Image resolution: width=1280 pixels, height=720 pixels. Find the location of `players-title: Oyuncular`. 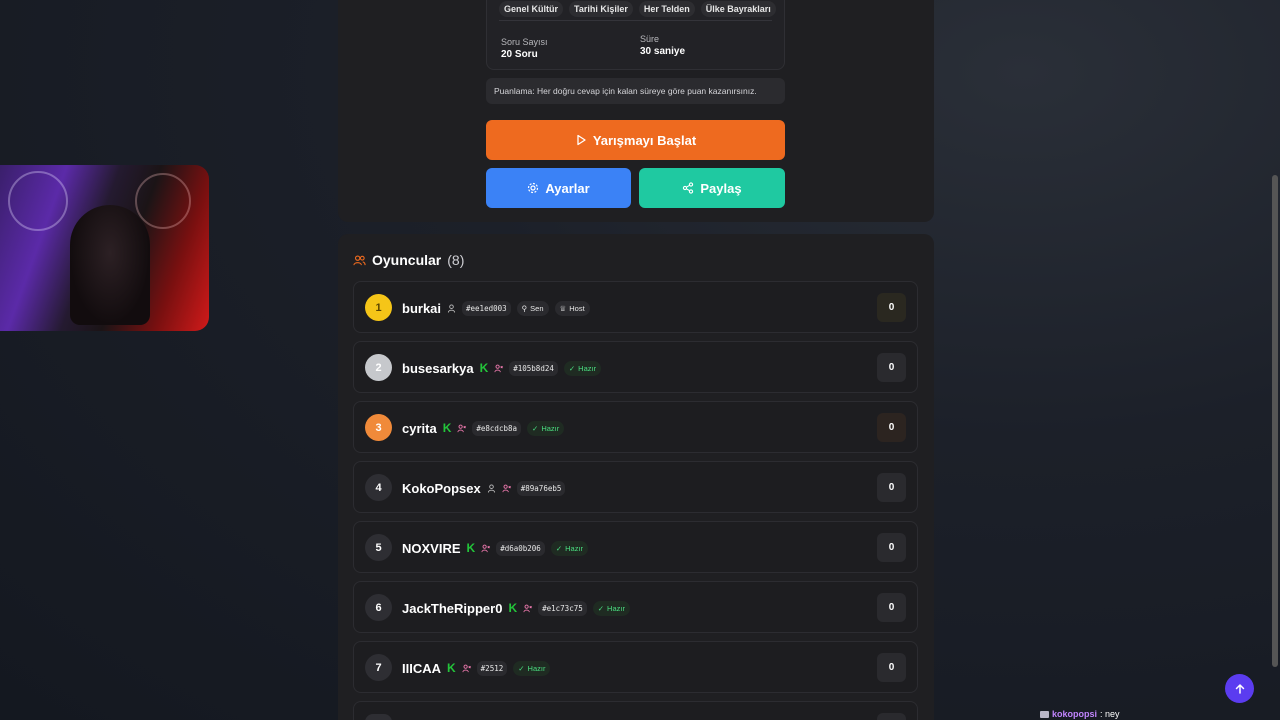

players-title: Oyuncular is located at coordinates (407, 260).